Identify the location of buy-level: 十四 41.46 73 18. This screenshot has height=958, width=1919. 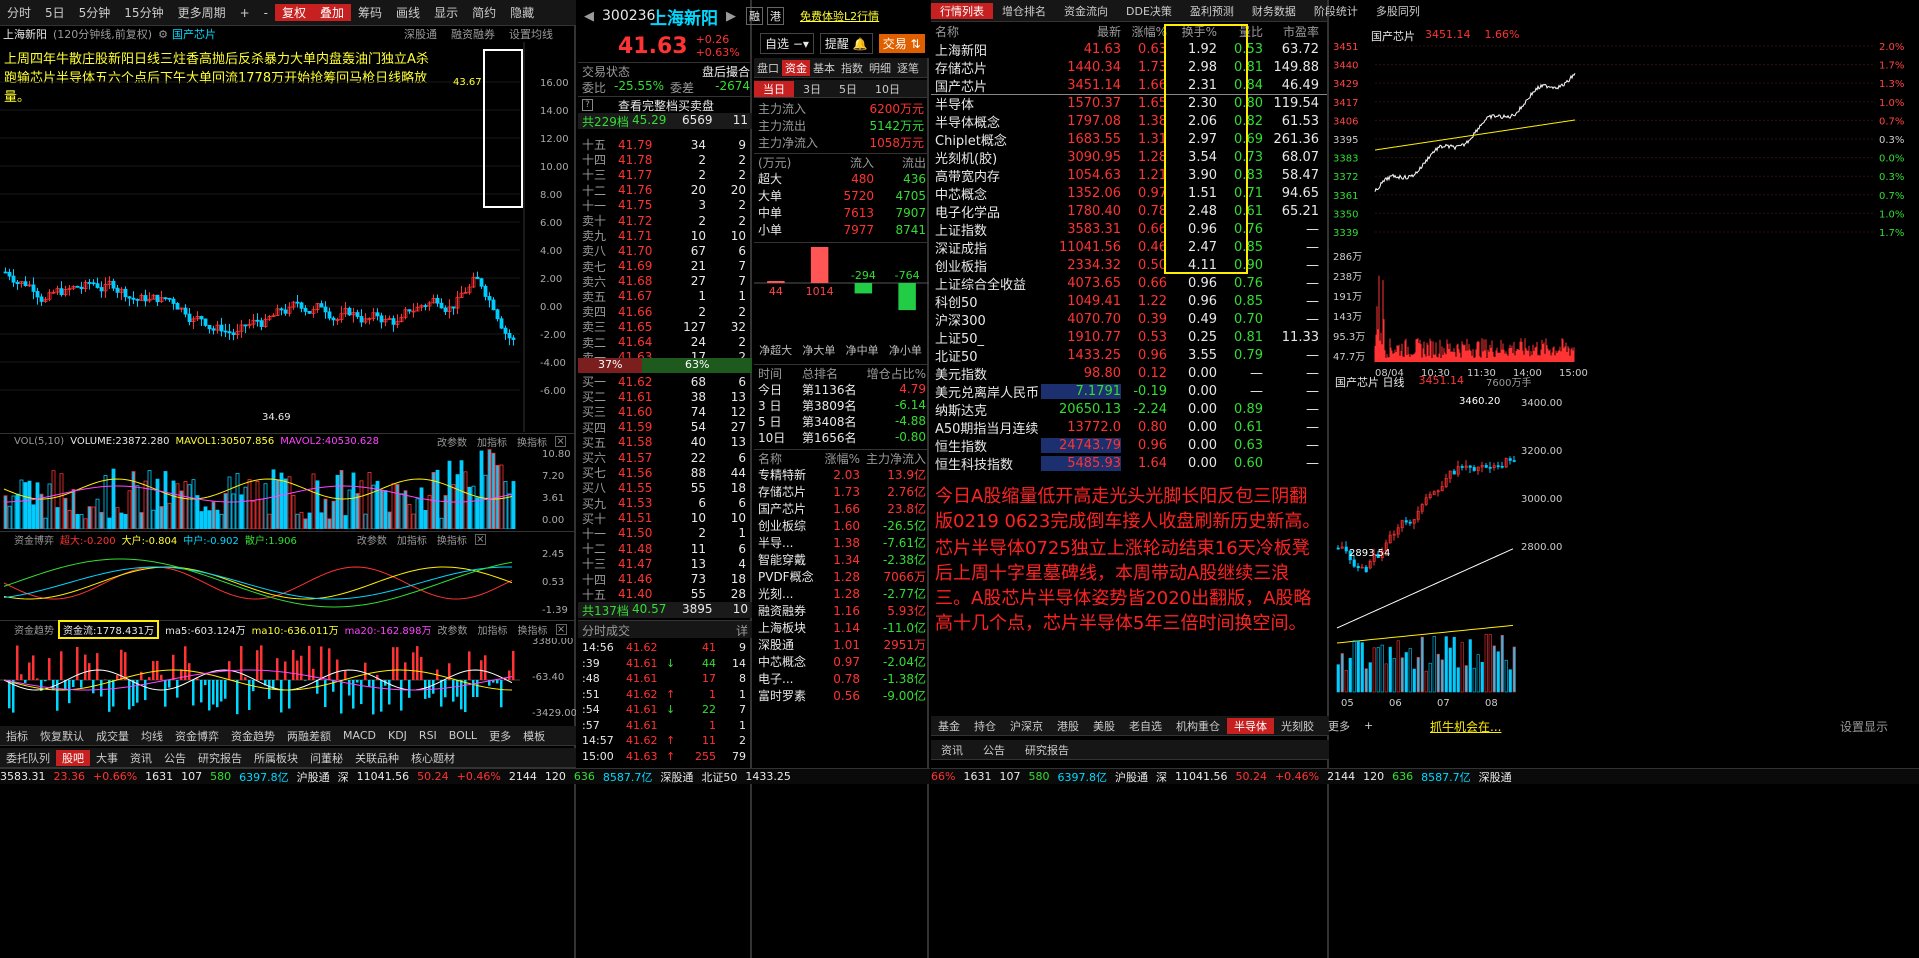
(665, 579).